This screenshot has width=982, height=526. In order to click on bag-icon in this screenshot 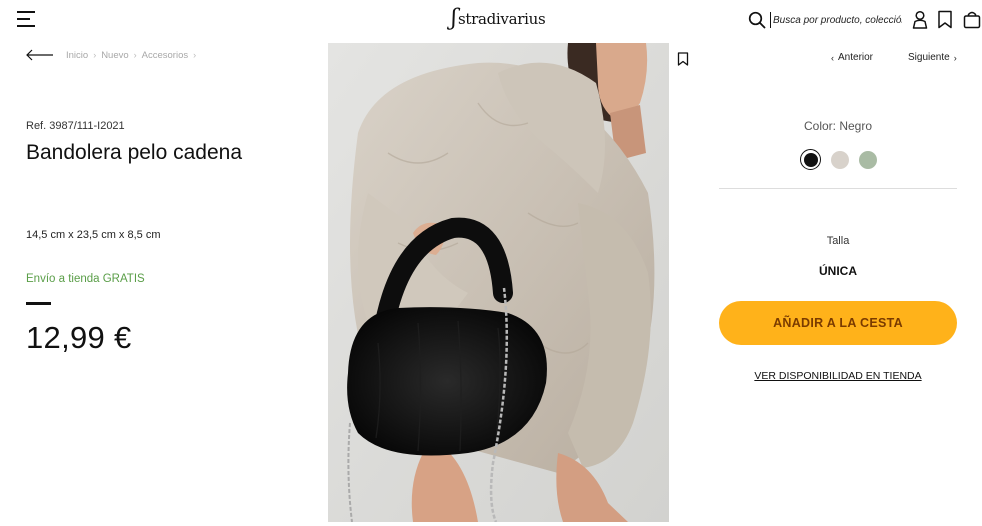, I will do `click(972, 19)`.